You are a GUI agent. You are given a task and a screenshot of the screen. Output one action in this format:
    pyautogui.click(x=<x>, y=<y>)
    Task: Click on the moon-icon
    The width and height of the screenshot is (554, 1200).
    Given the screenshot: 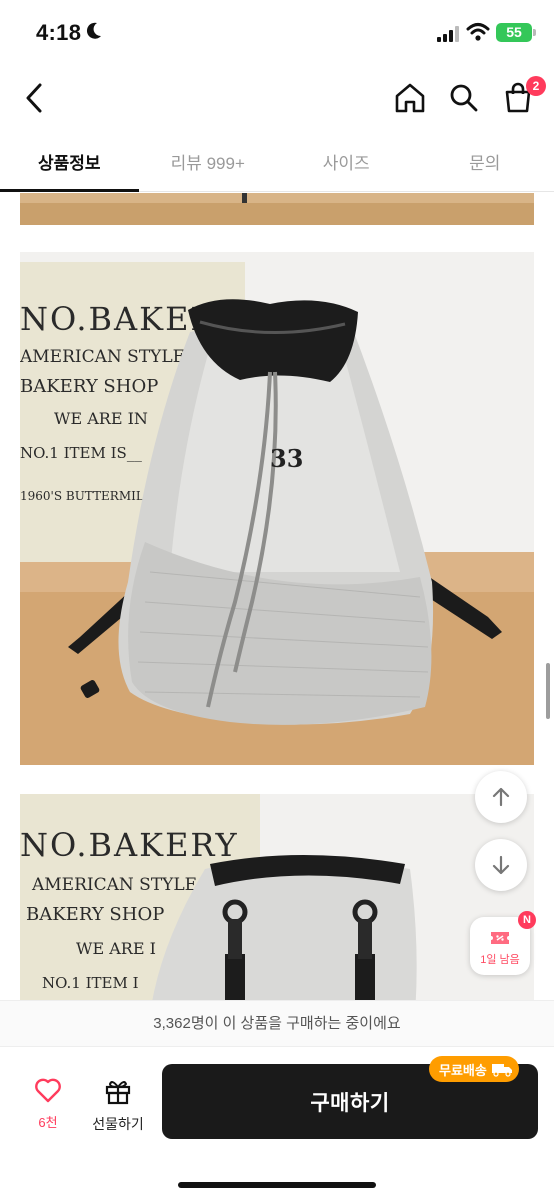 What is the action you would take?
    pyautogui.click(x=93, y=30)
    